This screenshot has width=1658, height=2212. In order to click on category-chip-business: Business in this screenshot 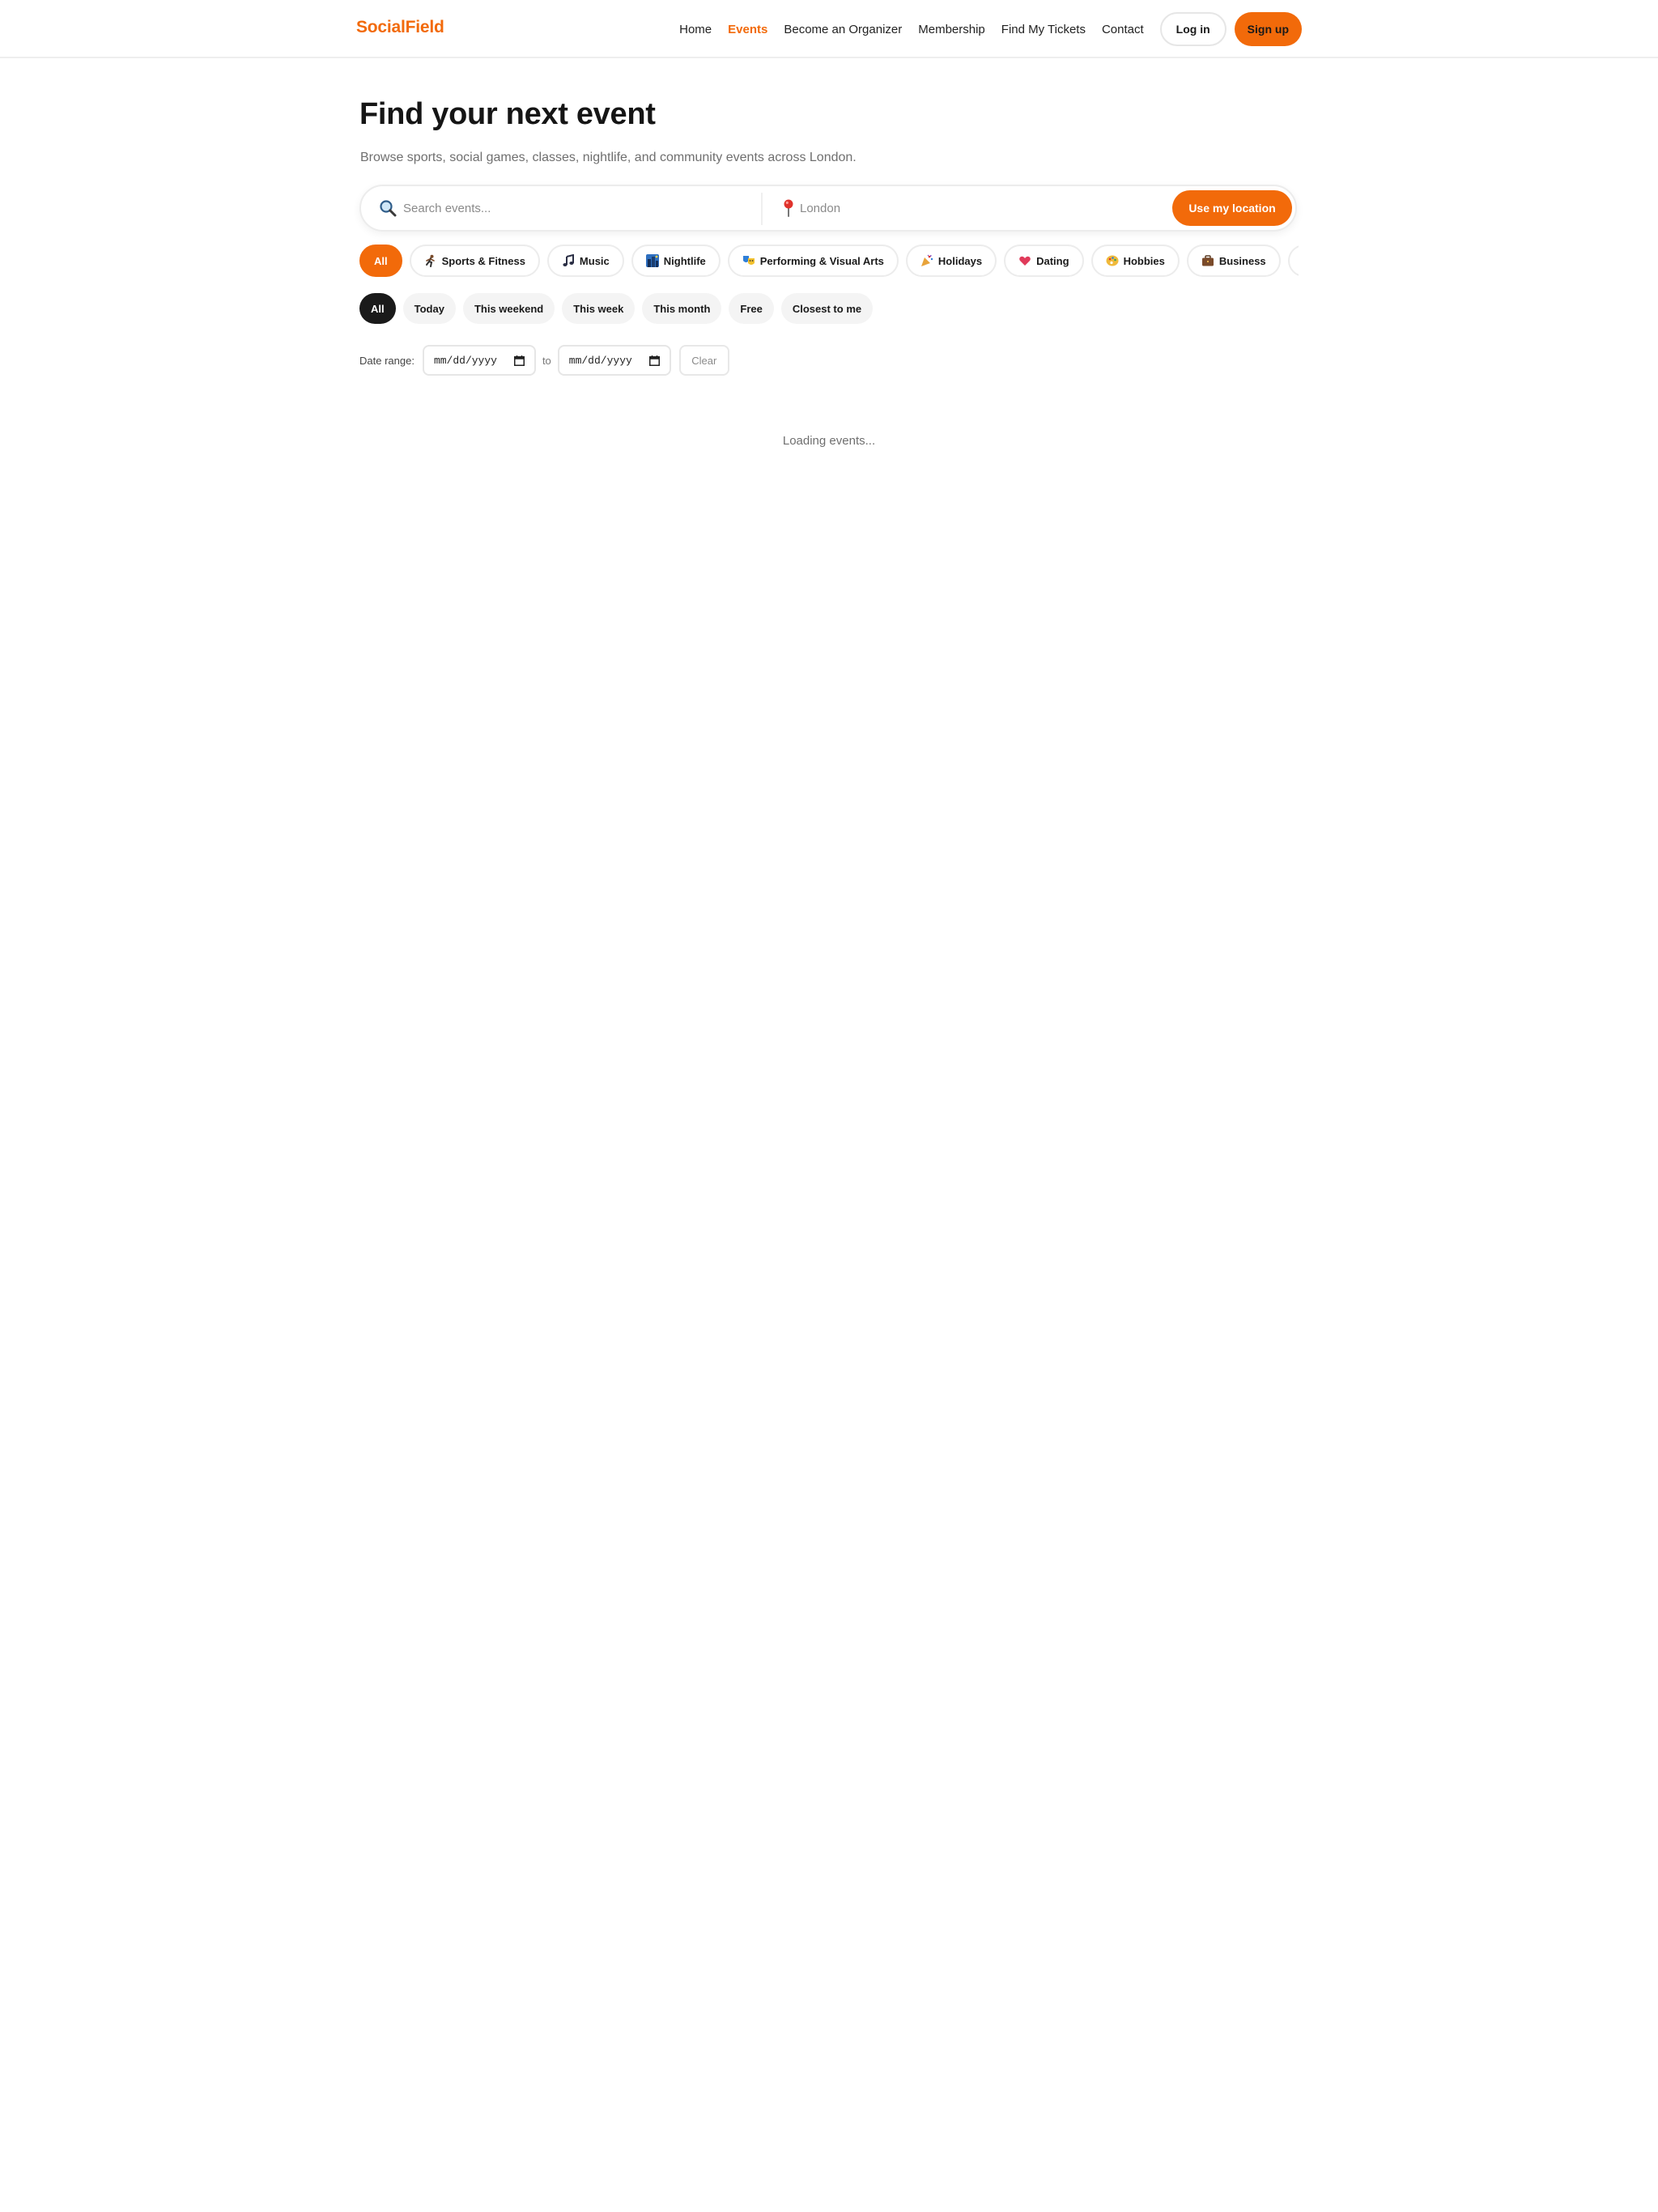, I will do `click(1233, 261)`.